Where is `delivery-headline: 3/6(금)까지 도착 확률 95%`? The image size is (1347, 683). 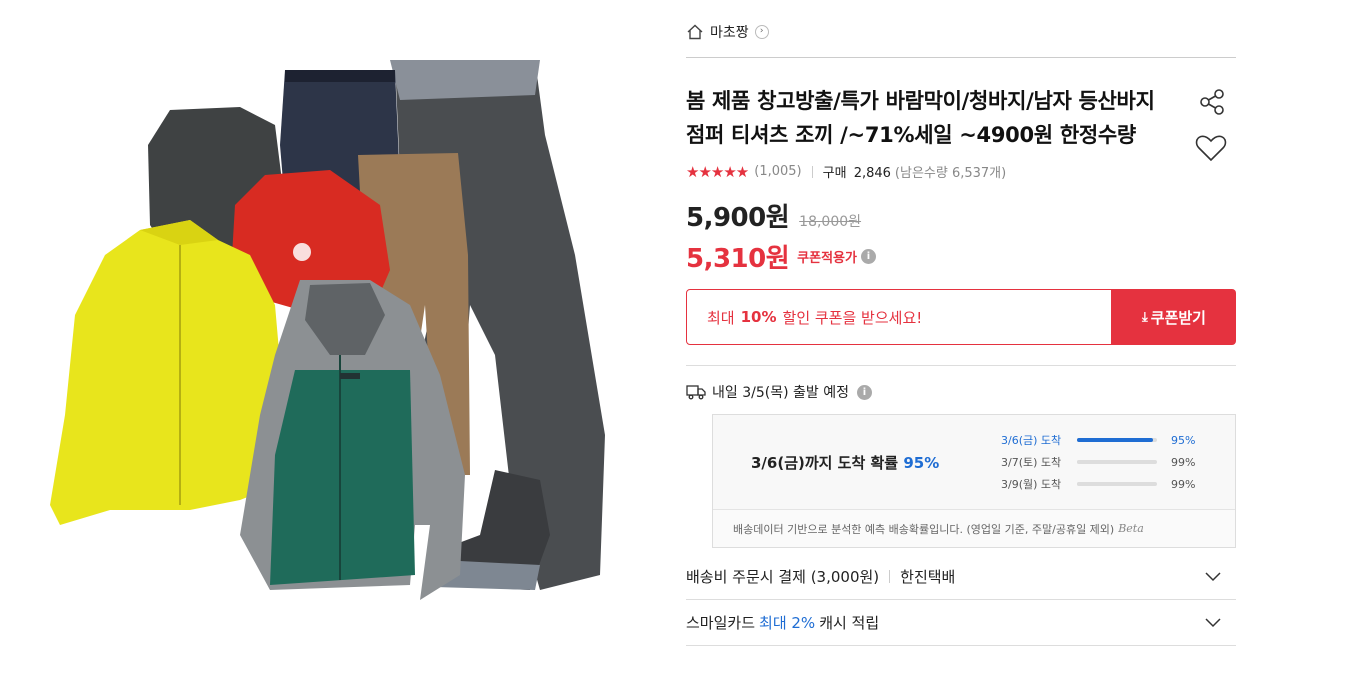 delivery-headline: 3/6(금)까지 도착 확률 95% is located at coordinates (876, 462).